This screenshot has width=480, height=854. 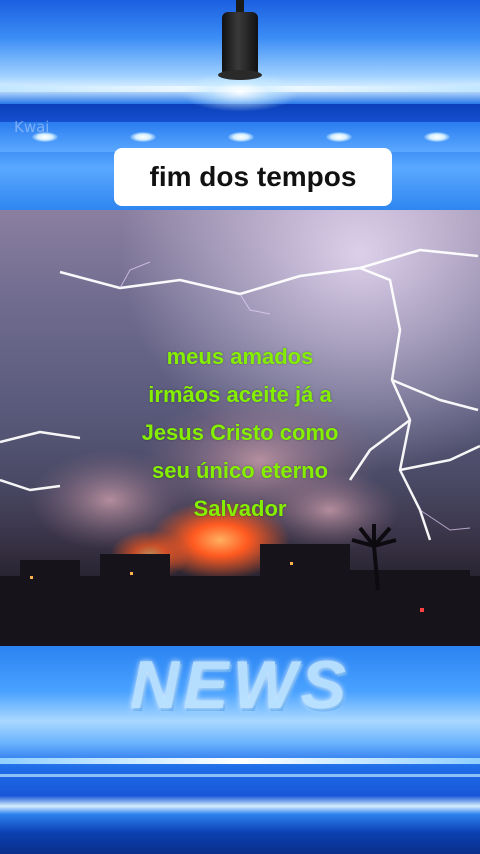 What do you see at coordinates (240, 356) in the screenshot?
I see `caption-line: meus amados` at bounding box center [240, 356].